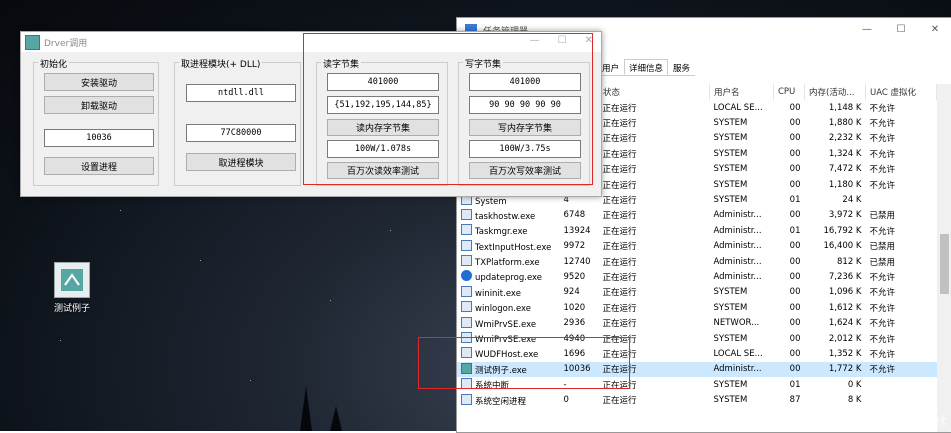  Describe the element at coordinates (577, 261) in the screenshot. I see `process-pid-cell: 12740` at that location.